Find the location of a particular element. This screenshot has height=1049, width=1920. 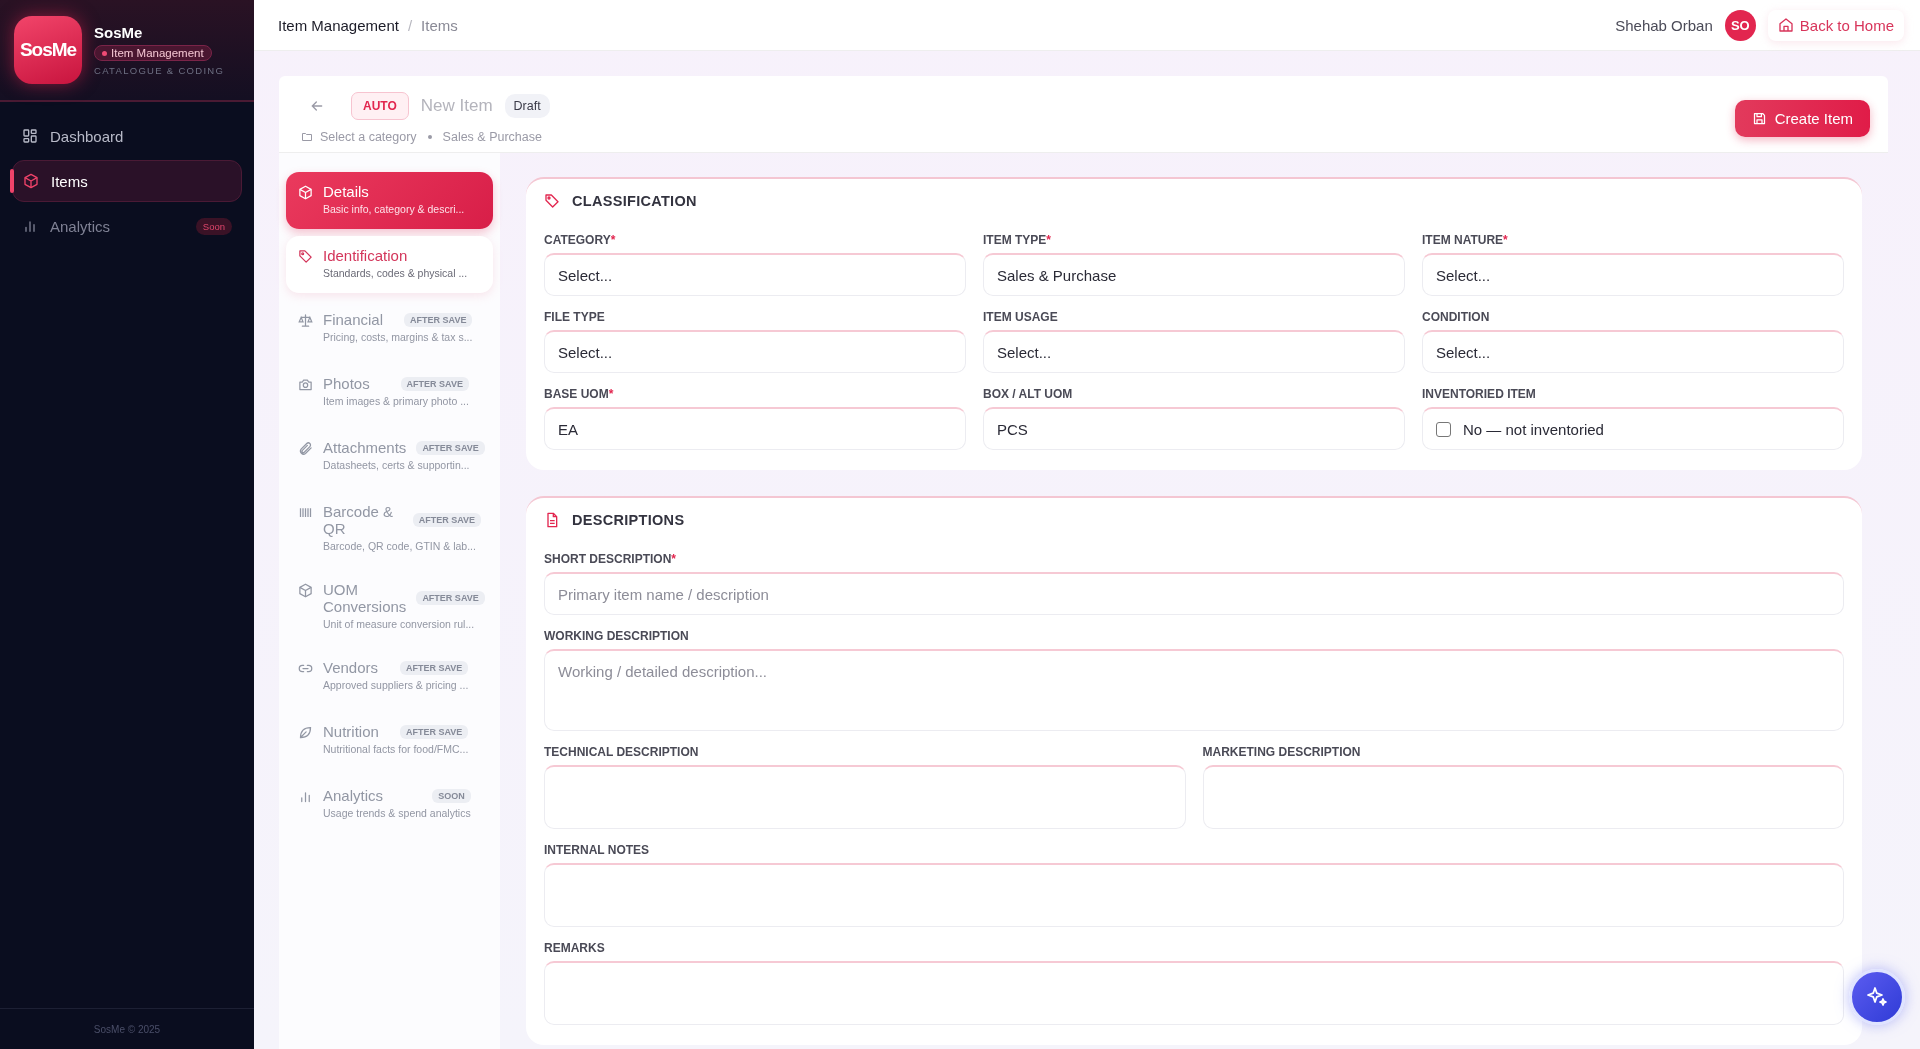

nav-item: Dashboard is located at coordinates (127, 136).